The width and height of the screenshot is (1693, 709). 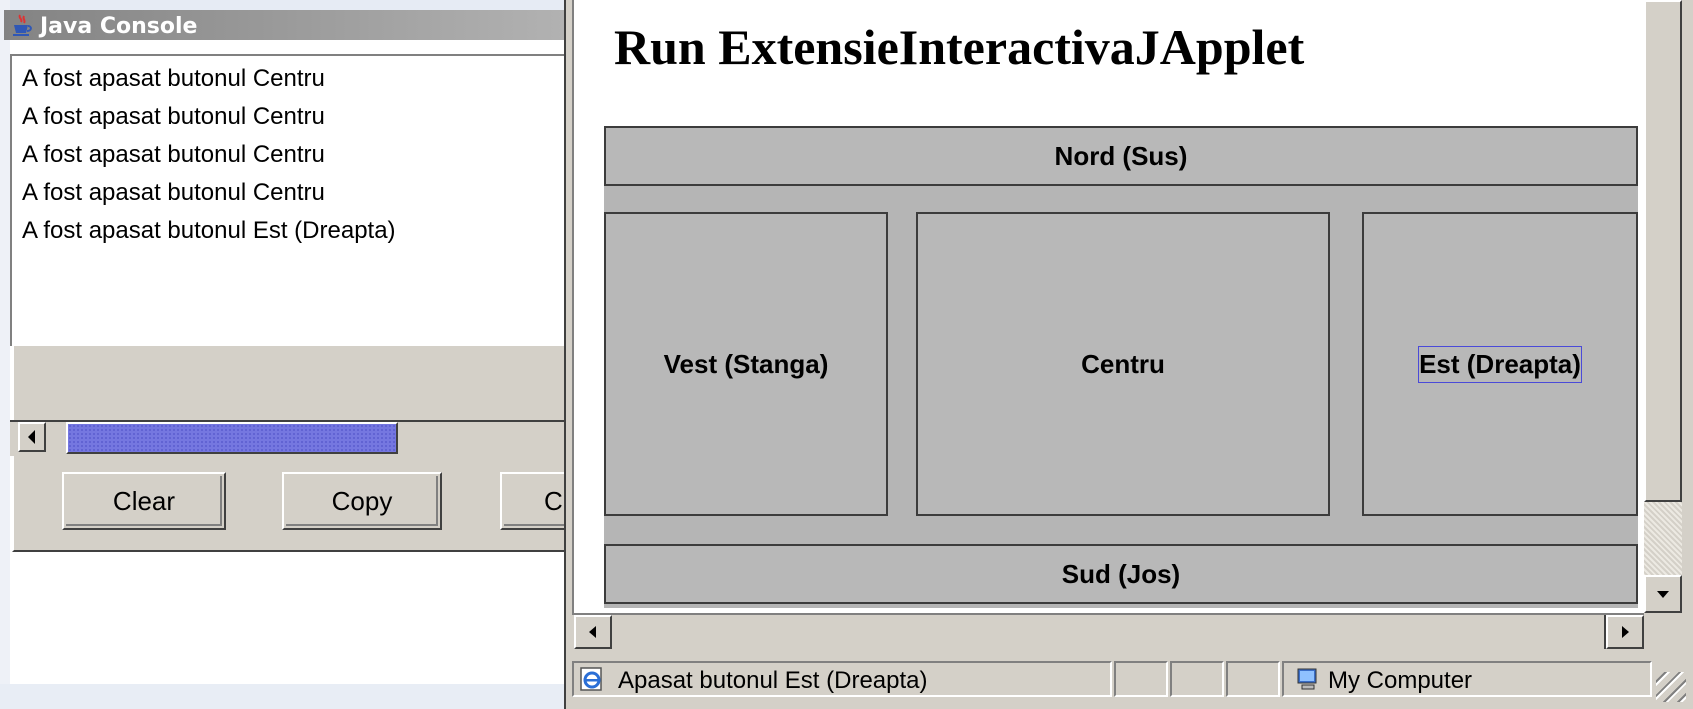 What do you see at coordinates (553, 500) in the screenshot?
I see `close-button-label: C` at bounding box center [553, 500].